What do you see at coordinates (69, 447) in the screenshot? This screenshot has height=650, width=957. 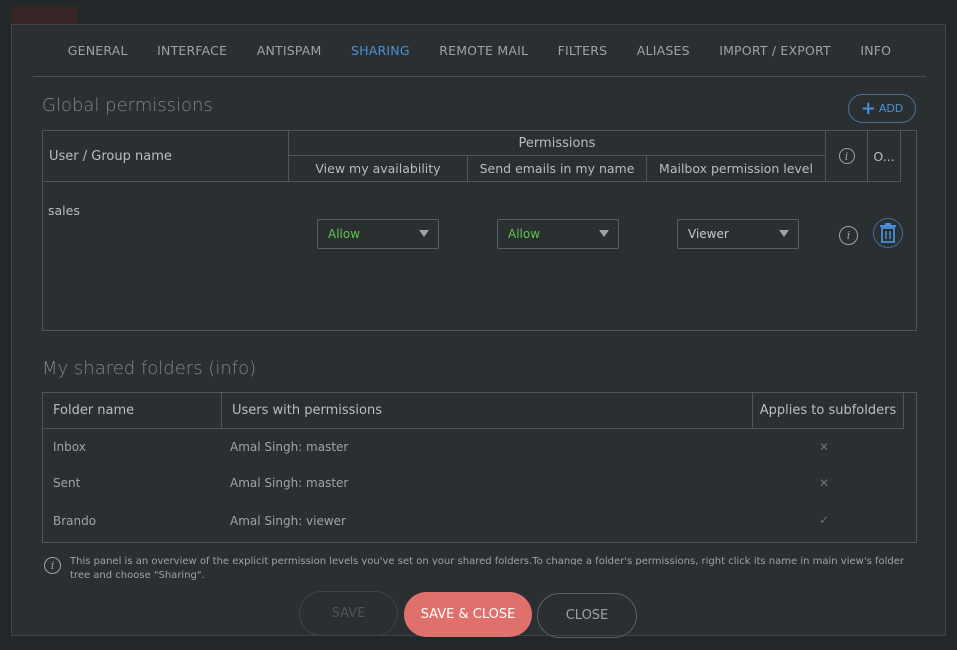 I see `folder-name-cell: Inbox` at bounding box center [69, 447].